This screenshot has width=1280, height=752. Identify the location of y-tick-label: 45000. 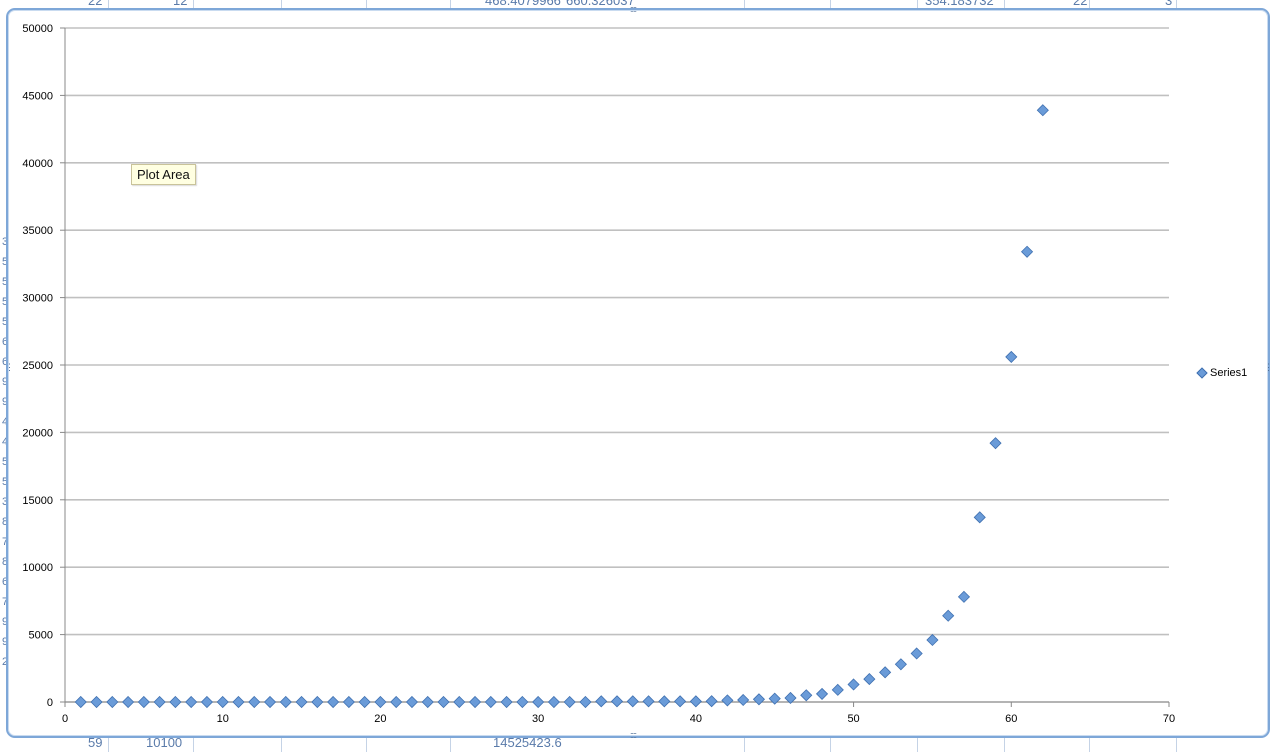
(37, 96).